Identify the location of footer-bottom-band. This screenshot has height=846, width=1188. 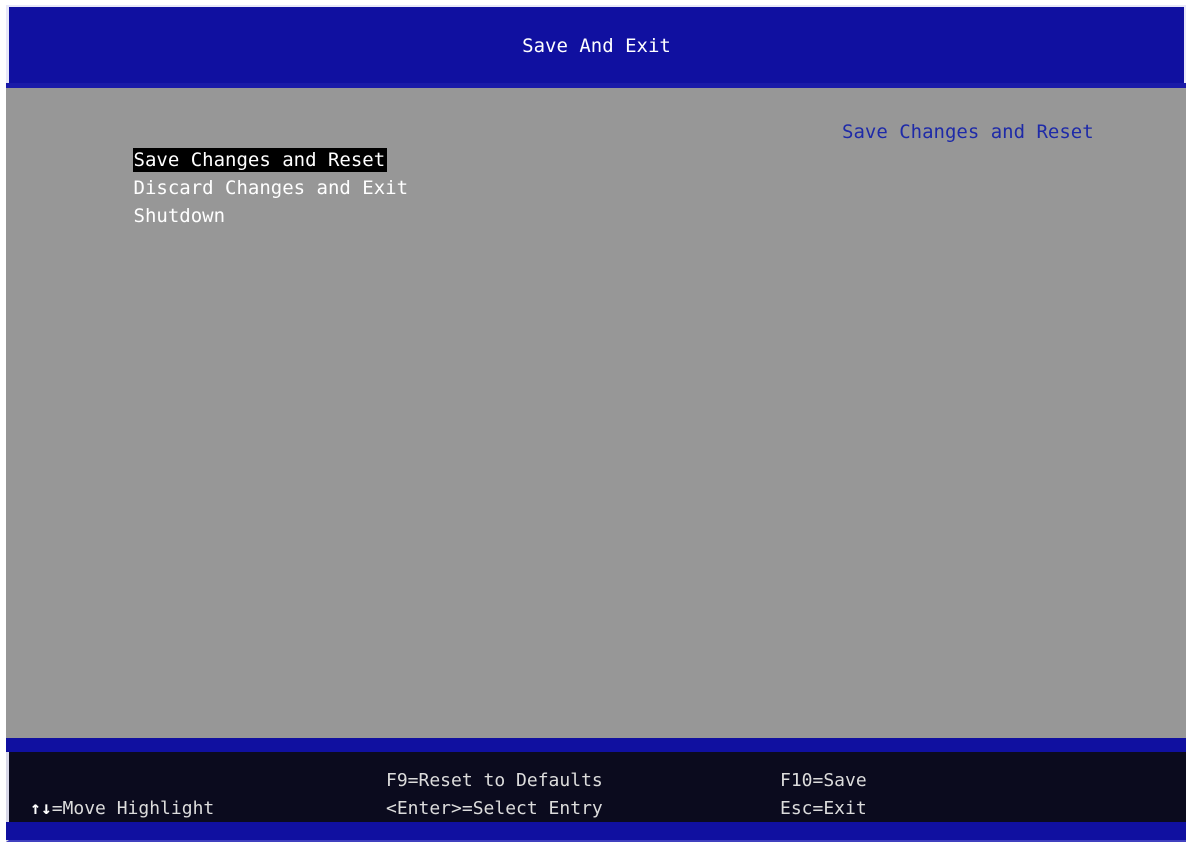
(596, 831).